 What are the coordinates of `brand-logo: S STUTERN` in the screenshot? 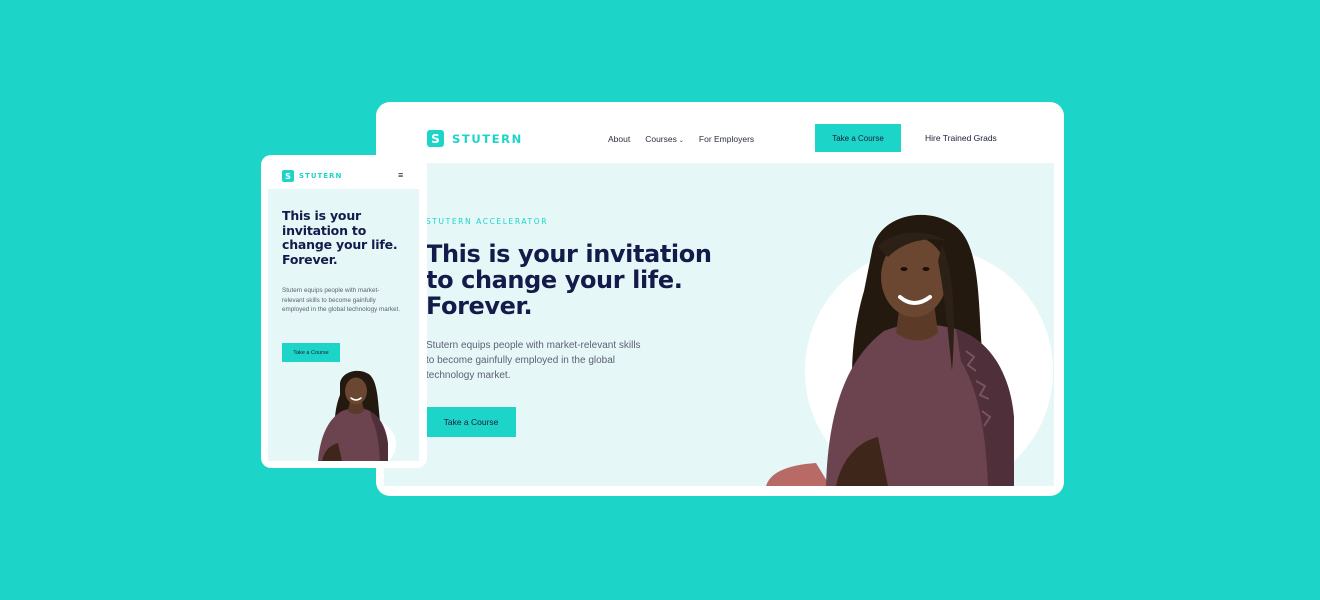 It's located at (475, 138).